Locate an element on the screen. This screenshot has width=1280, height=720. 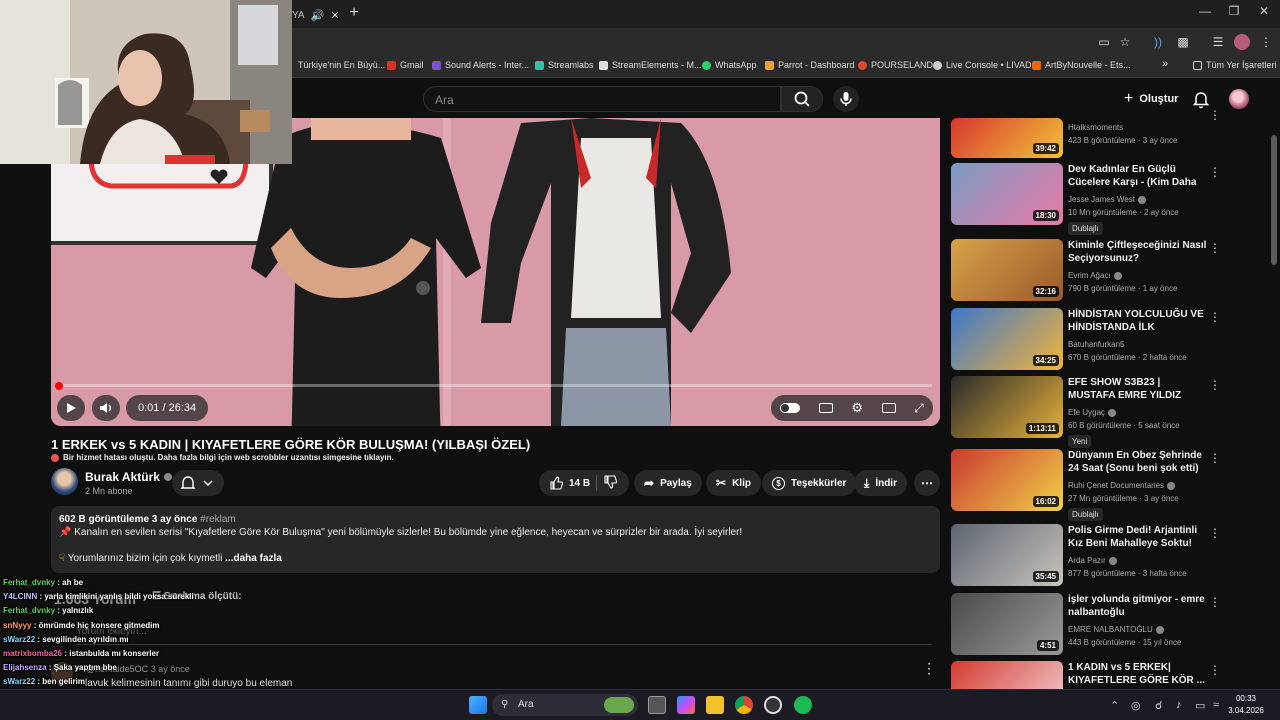
thanks-button: $ Teşekkürler is located at coordinates (809, 483).